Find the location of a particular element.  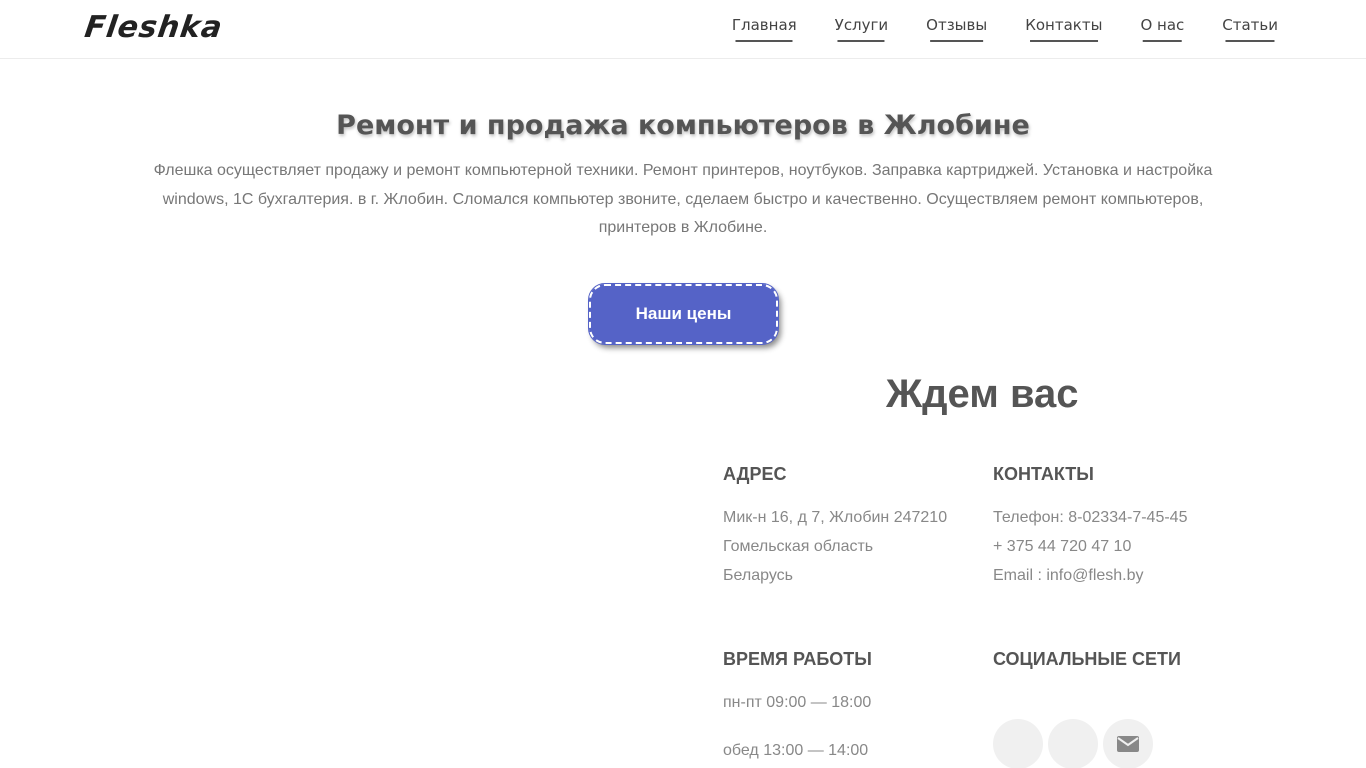

address-heading: АДРЕС is located at coordinates (755, 474).